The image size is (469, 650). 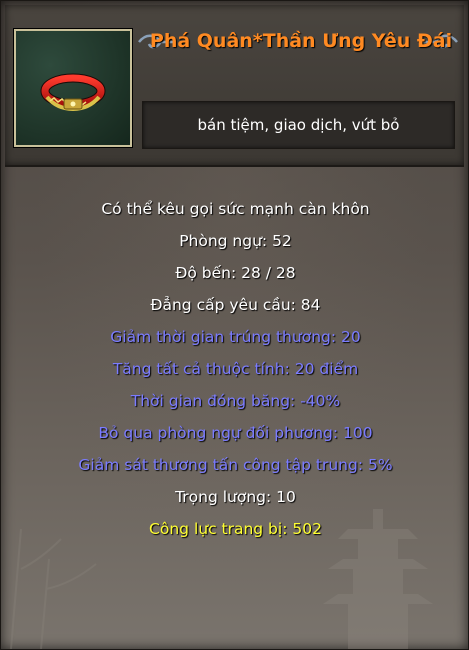 What do you see at coordinates (235, 273) in the screenshot?
I see `stat-line: Độ bến: 28 / 28` at bounding box center [235, 273].